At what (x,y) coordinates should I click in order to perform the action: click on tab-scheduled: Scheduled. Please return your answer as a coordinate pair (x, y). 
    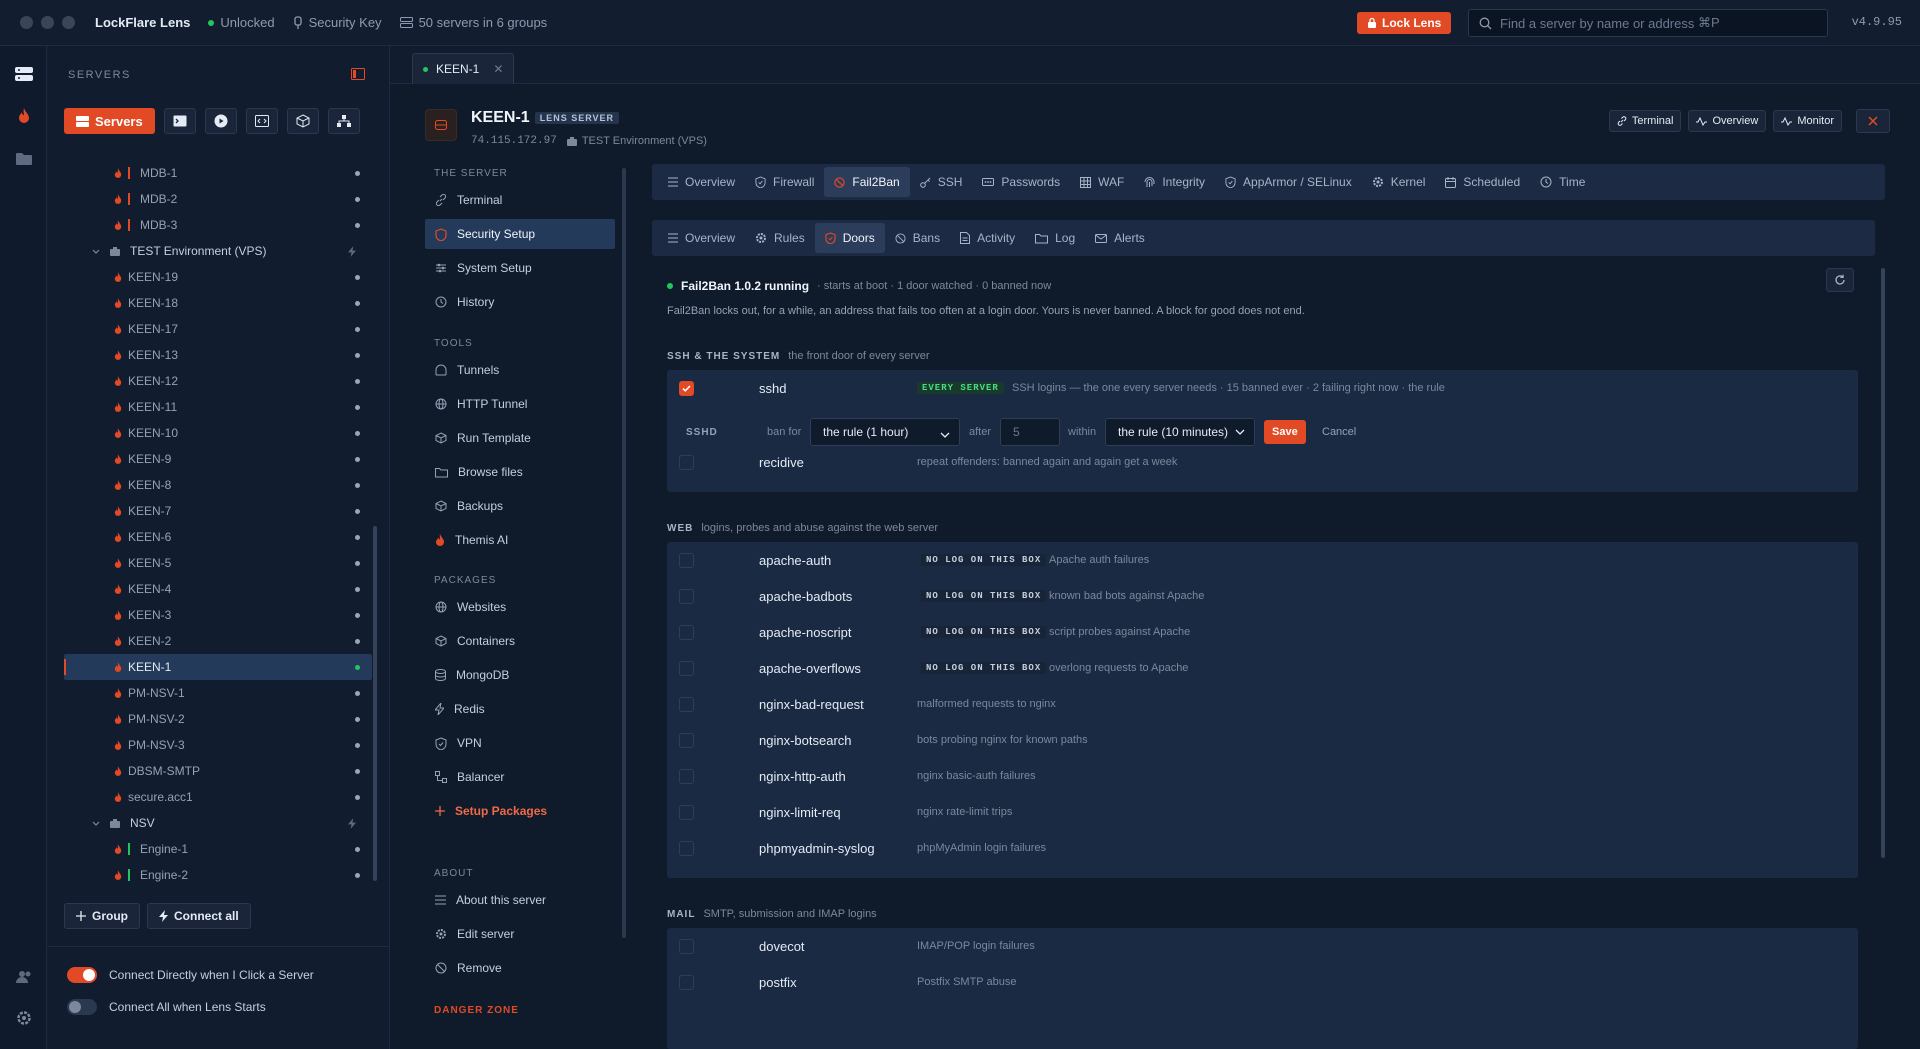
    Looking at the image, I should click on (1482, 182).